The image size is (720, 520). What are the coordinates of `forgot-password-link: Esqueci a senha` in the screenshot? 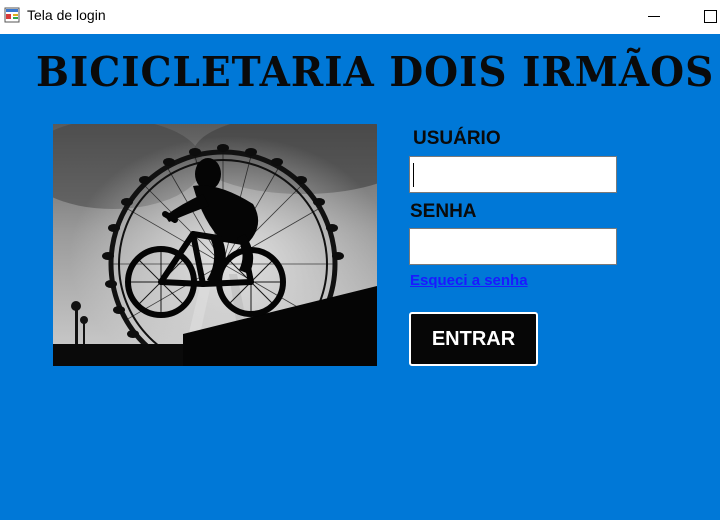 It's located at (469, 280).